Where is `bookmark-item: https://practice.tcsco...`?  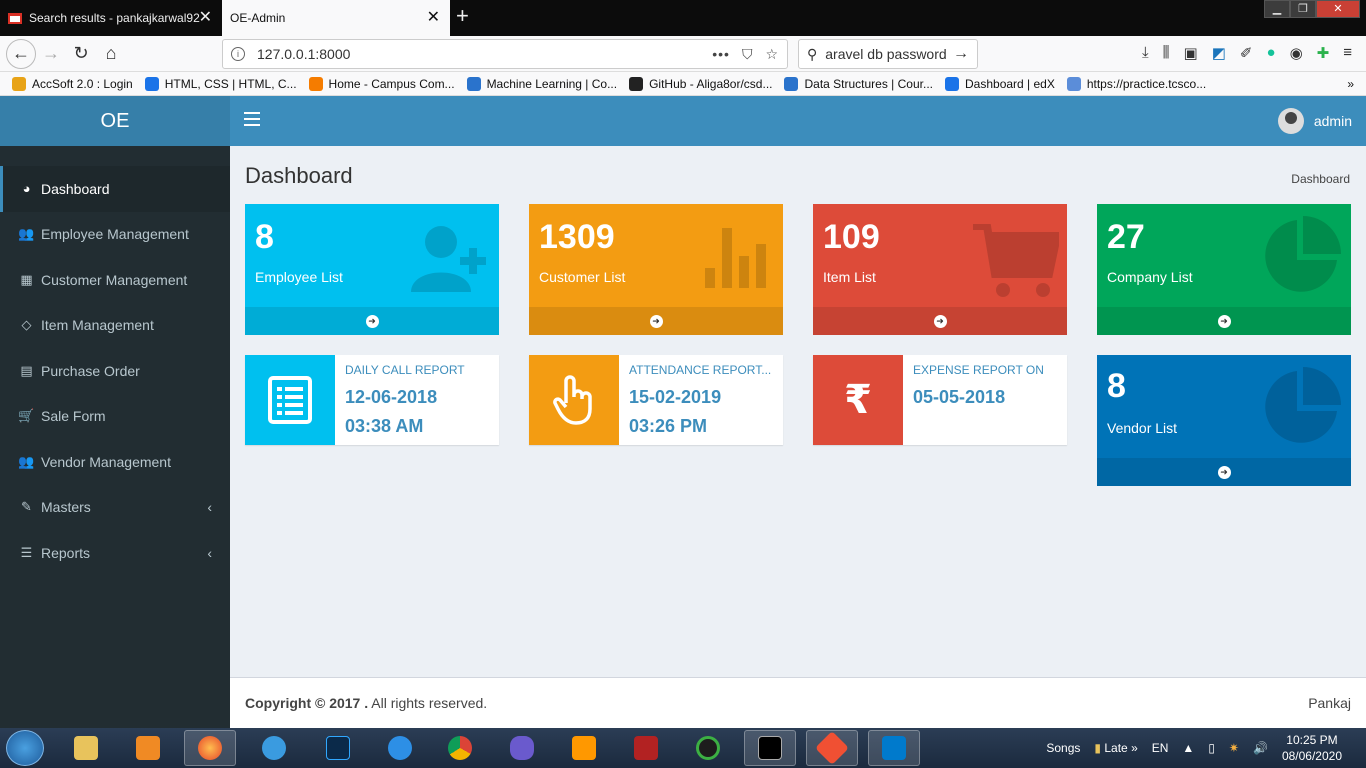
bookmark-item: https://practice.tcsco... is located at coordinates (1136, 83).